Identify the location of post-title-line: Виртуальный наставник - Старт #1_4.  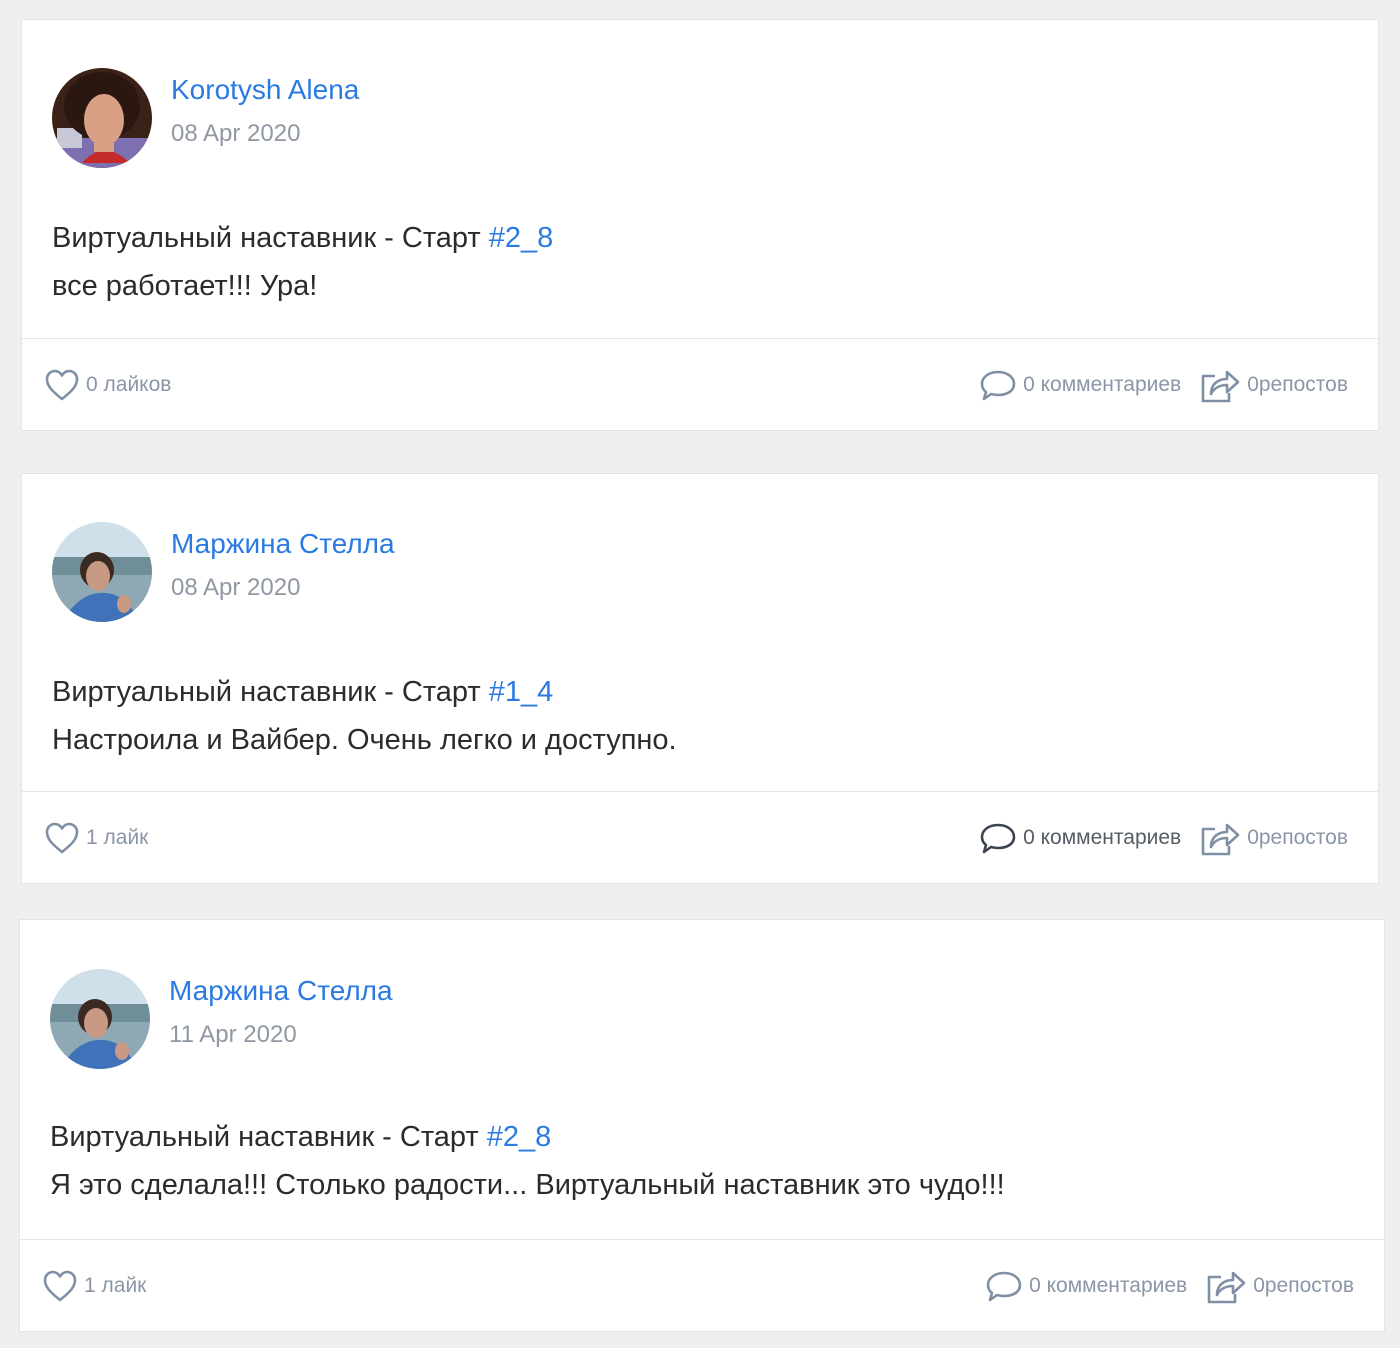
(700, 692).